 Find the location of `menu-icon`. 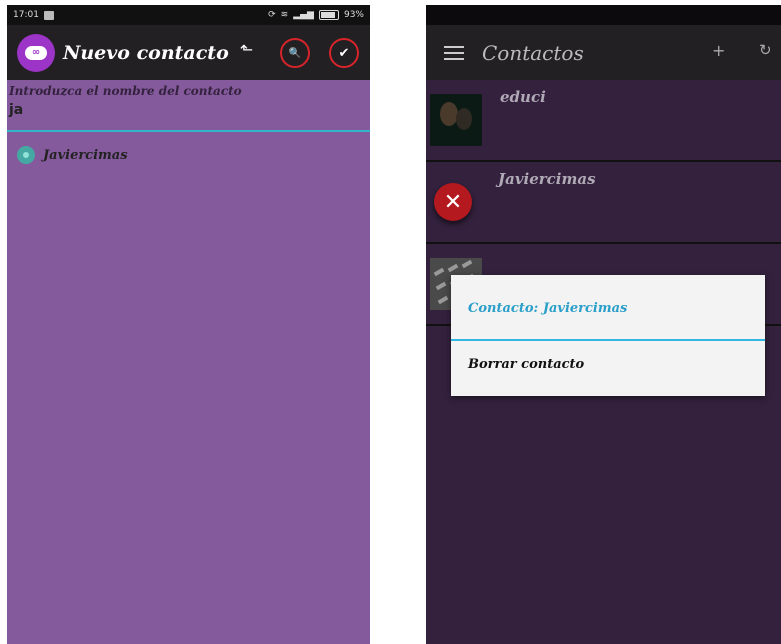

menu-icon is located at coordinates (454, 52).